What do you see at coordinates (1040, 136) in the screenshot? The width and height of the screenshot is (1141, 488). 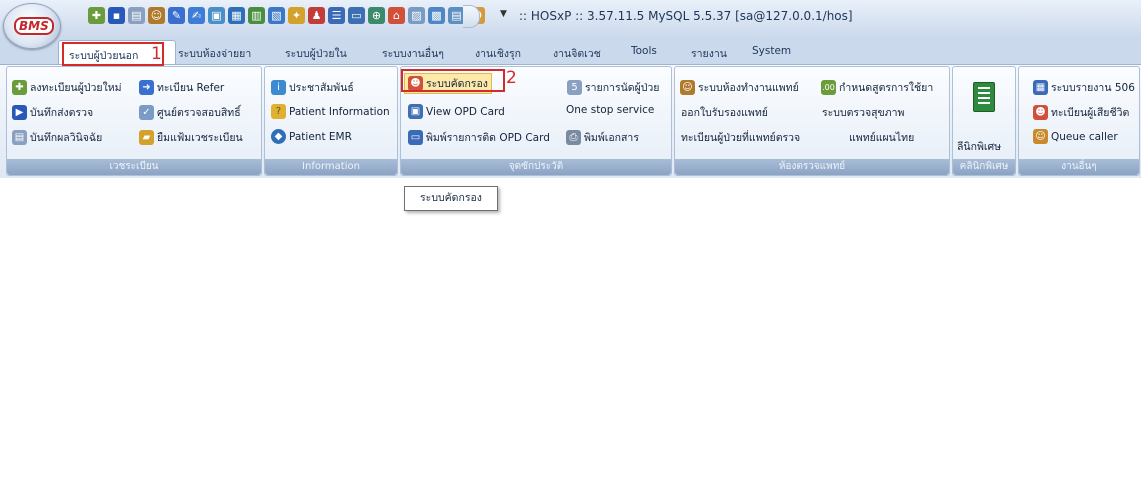 I see `queue-caller-icon: ☺` at bounding box center [1040, 136].